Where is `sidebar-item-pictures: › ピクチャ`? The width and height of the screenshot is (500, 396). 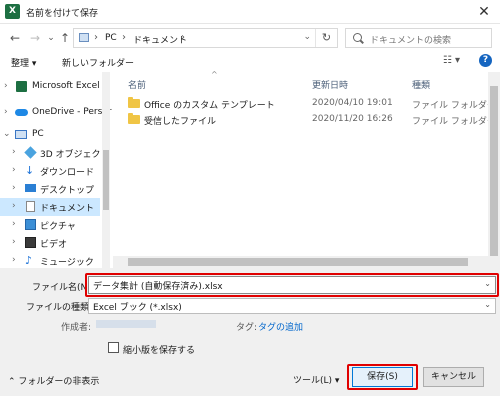 sidebar-item-pictures: › ピクチャ is located at coordinates (50, 225).